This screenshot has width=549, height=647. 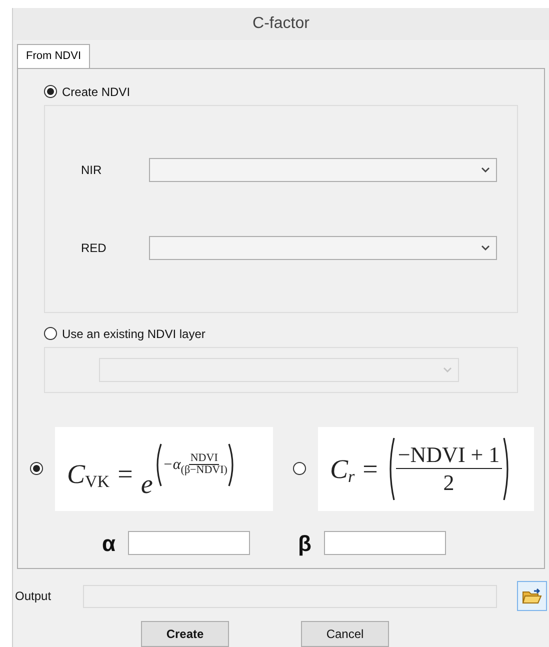 I want to click on browse-button, so click(x=532, y=596).